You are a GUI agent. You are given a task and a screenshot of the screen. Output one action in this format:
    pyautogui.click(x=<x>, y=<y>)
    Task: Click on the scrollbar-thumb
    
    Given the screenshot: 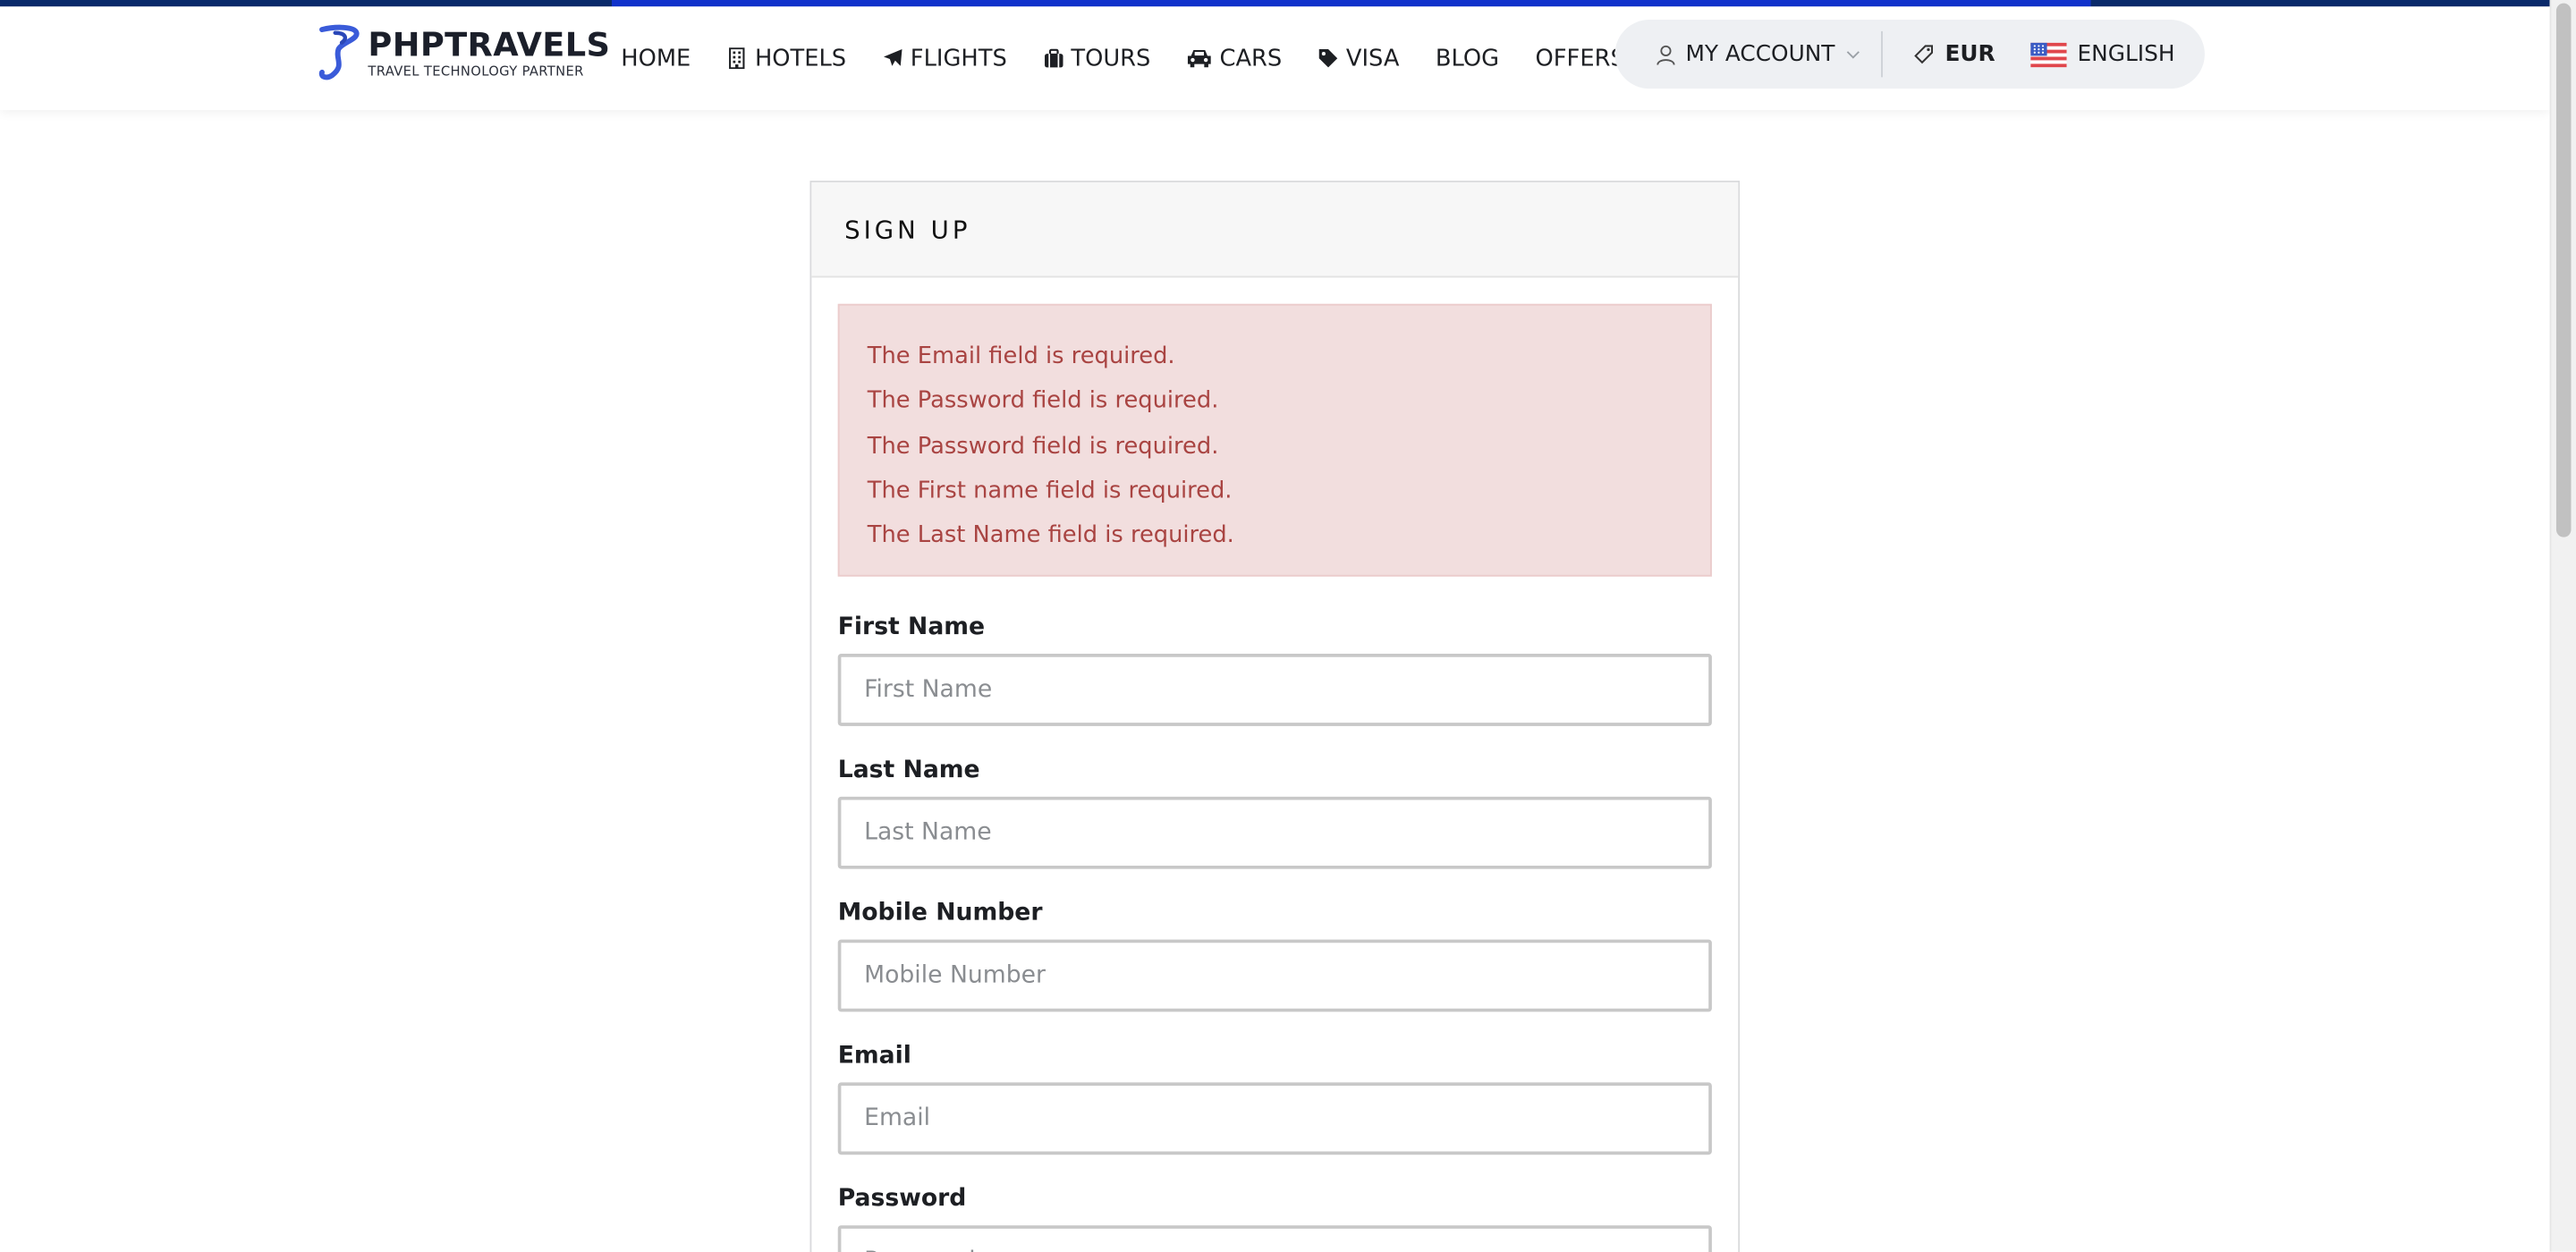 What is the action you would take?
    pyautogui.click(x=2563, y=270)
    